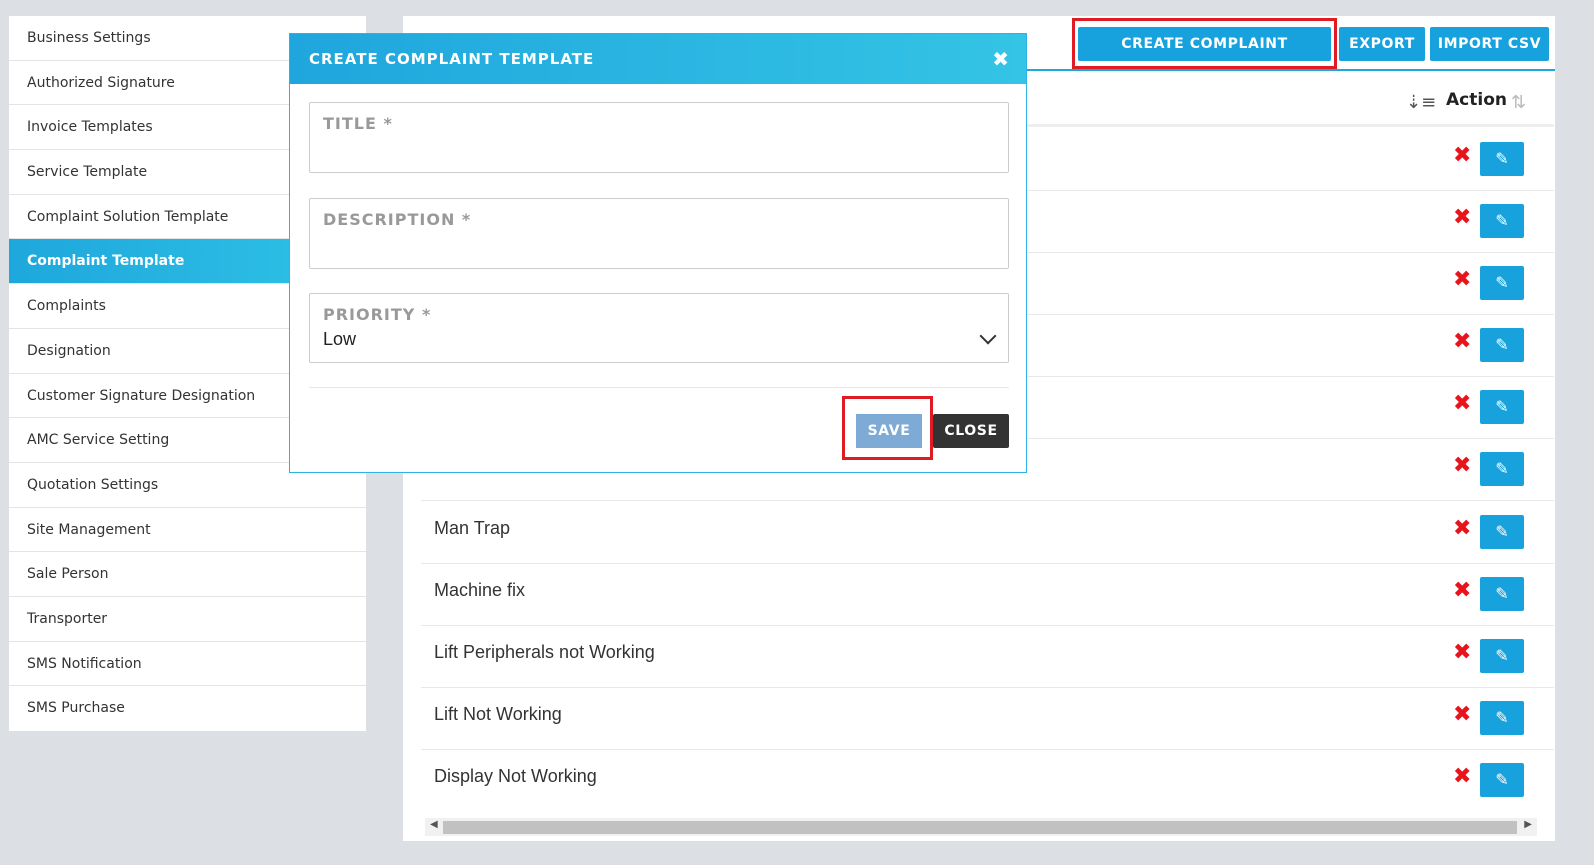 This screenshot has width=1594, height=865. What do you see at coordinates (480, 590) in the screenshot?
I see `row-title: Machine fix` at bounding box center [480, 590].